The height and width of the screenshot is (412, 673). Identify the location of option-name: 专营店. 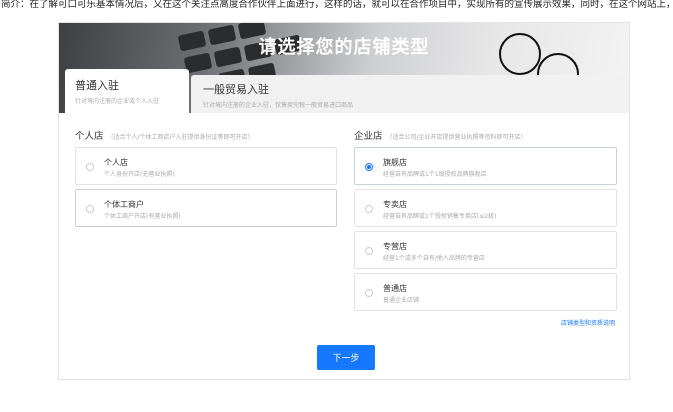
(395, 246).